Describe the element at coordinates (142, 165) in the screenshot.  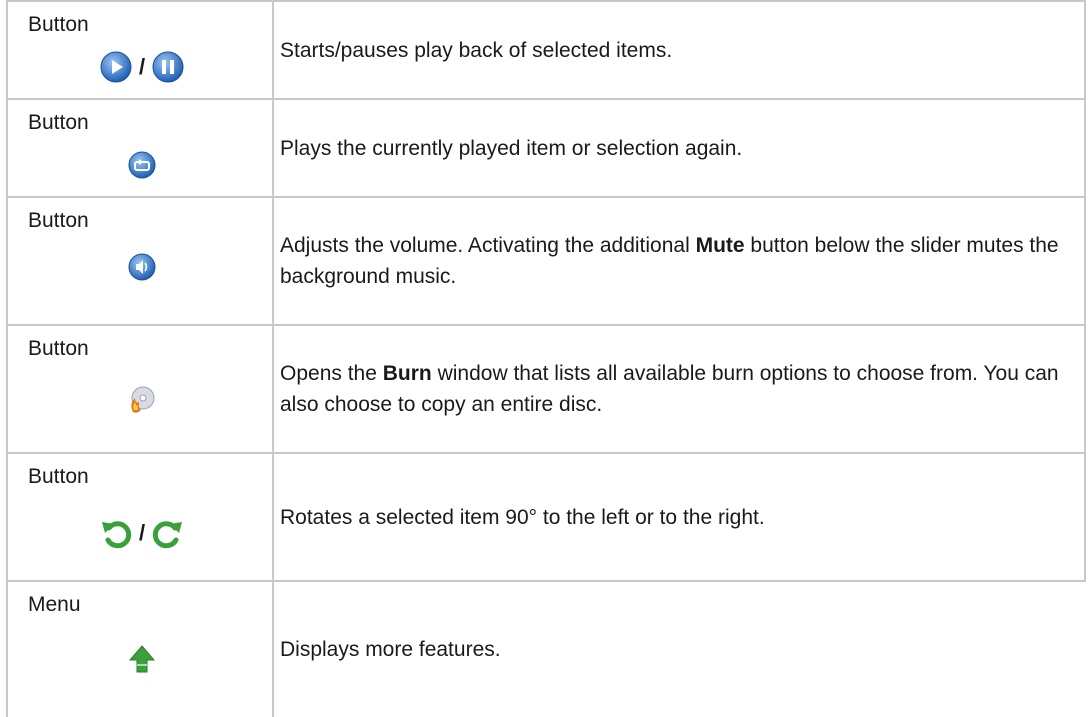
I see `repeat-icon` at that location.